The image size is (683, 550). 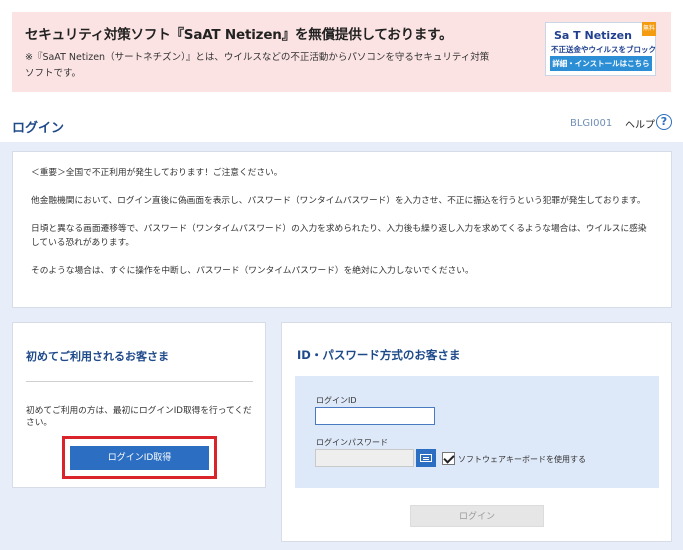 I want to click on login-button: ログイン, so click(x=477, y=516).